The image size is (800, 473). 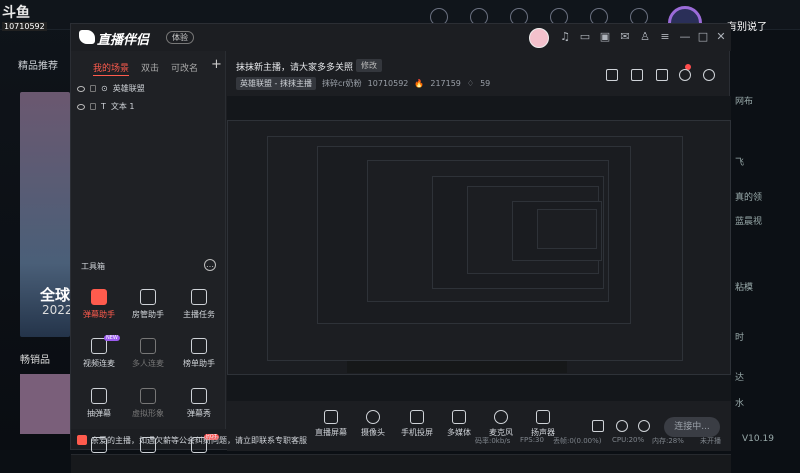 I want to click on status-bar, so click(x=401, y=463).